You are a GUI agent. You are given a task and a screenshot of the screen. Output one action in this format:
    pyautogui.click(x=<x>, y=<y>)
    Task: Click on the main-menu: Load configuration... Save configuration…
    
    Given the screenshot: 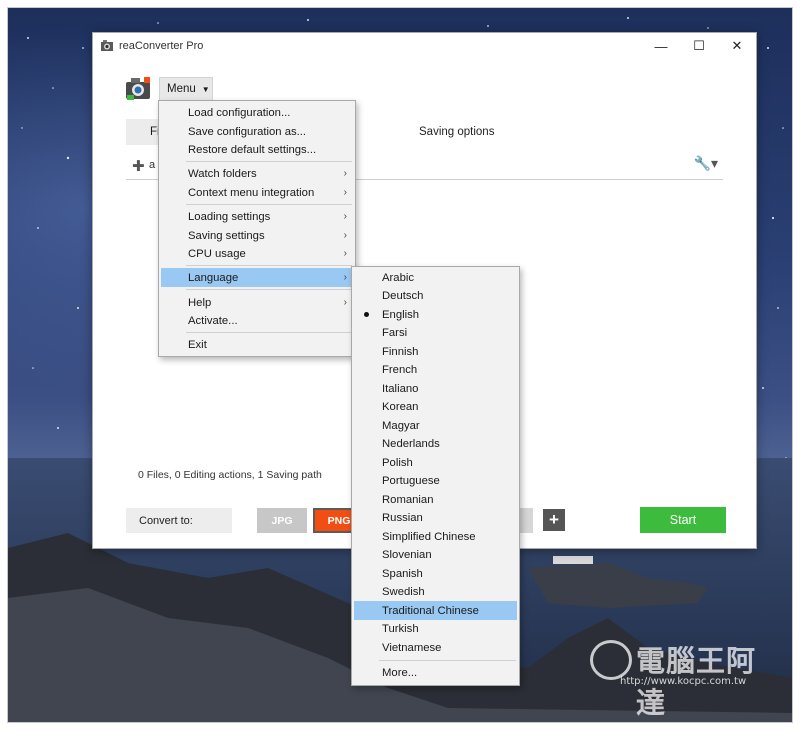 What is the action you would take?
    pyautogui.click(x=257, y=228)
    